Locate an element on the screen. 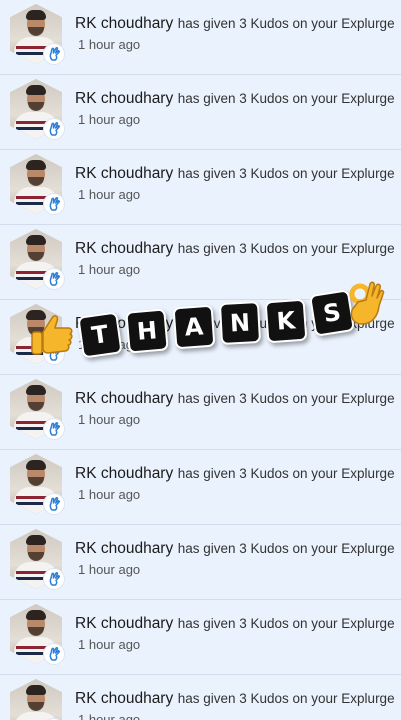 The height and width of the screenshot is (720, 401). avatar is located at coordinates (36, 699).